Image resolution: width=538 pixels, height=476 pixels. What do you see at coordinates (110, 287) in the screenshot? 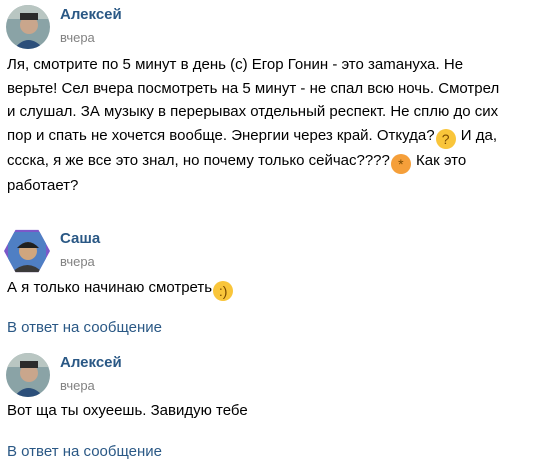
I see `comment-text-part: А я только начинаю смотреть` at bounding box center [110, 287].